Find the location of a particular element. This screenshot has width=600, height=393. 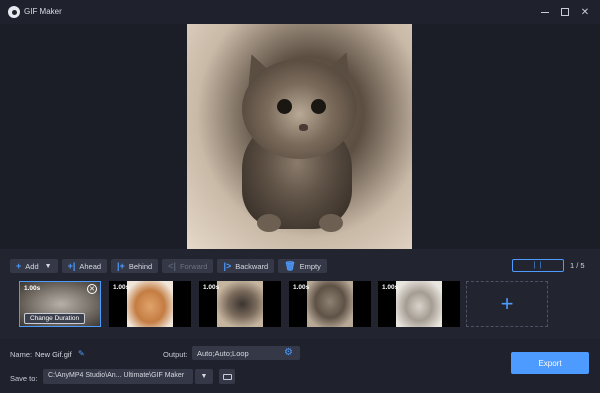

add-frame-button: + is located at coordinates (507, 304).